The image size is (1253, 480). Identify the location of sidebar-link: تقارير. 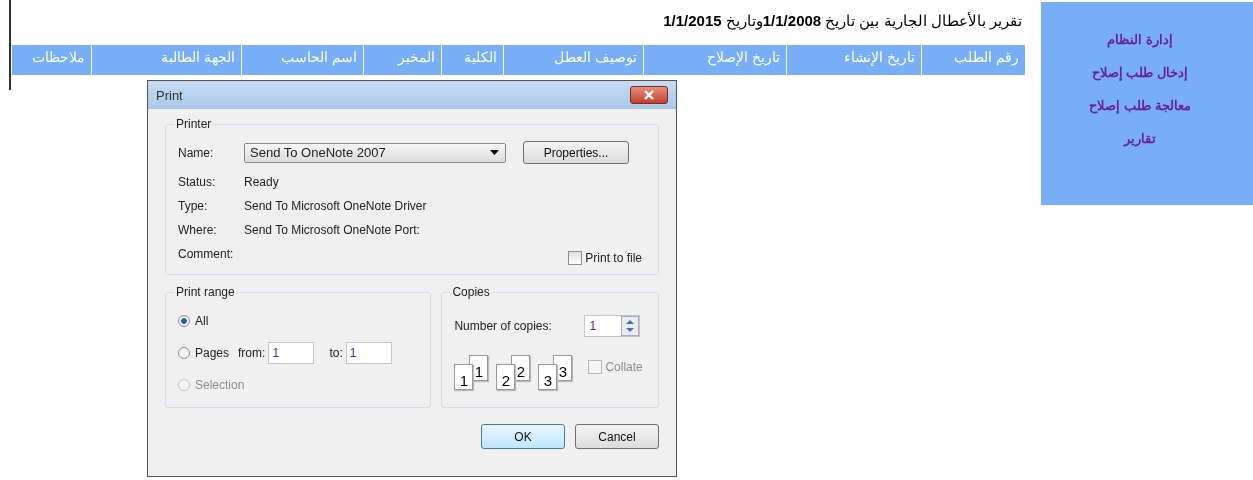
(1147, 138).